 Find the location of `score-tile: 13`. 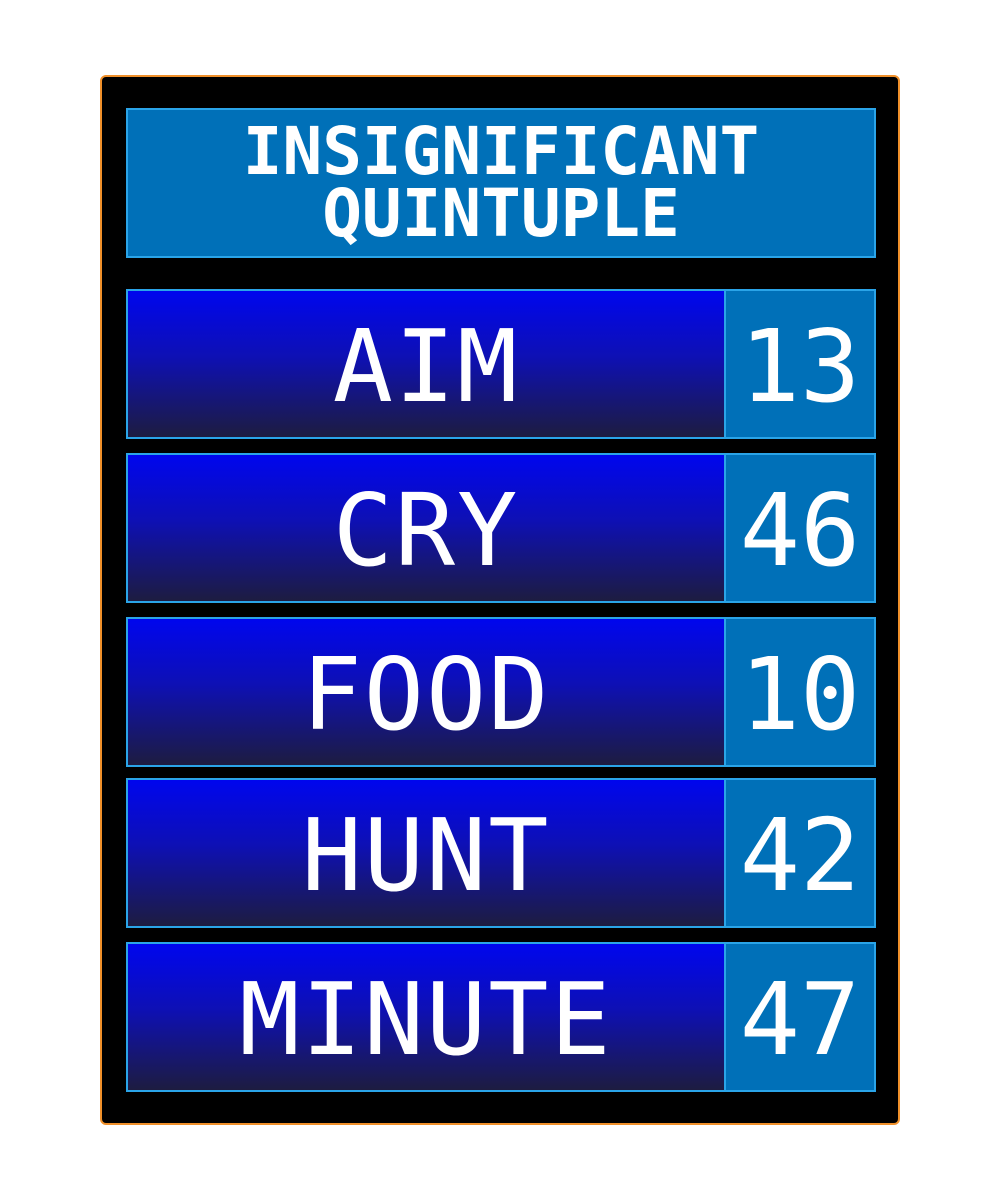

score-tile: 13 is located at coordinates (800, 364).